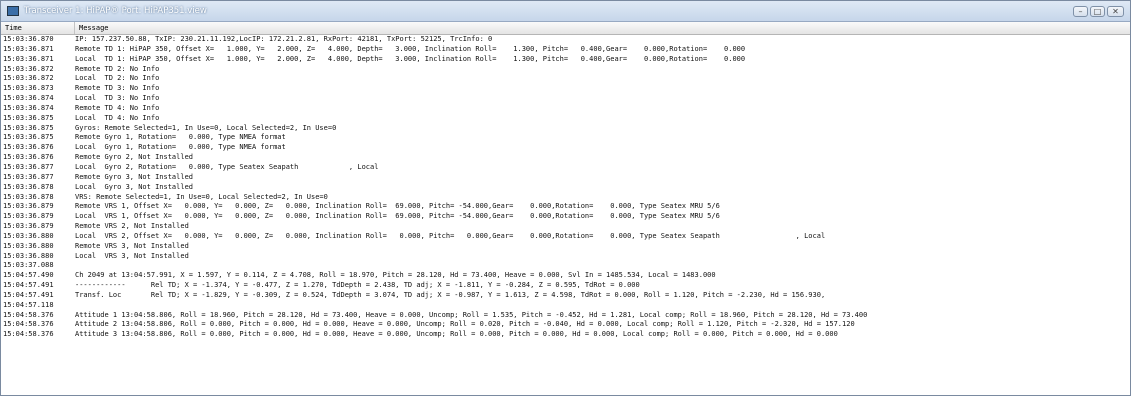  What do you see at coordinates (134, 157) in the screenshot?
I see `log-message: Remote Gyro 2, Not Installed` at bounding box center [134, 157].